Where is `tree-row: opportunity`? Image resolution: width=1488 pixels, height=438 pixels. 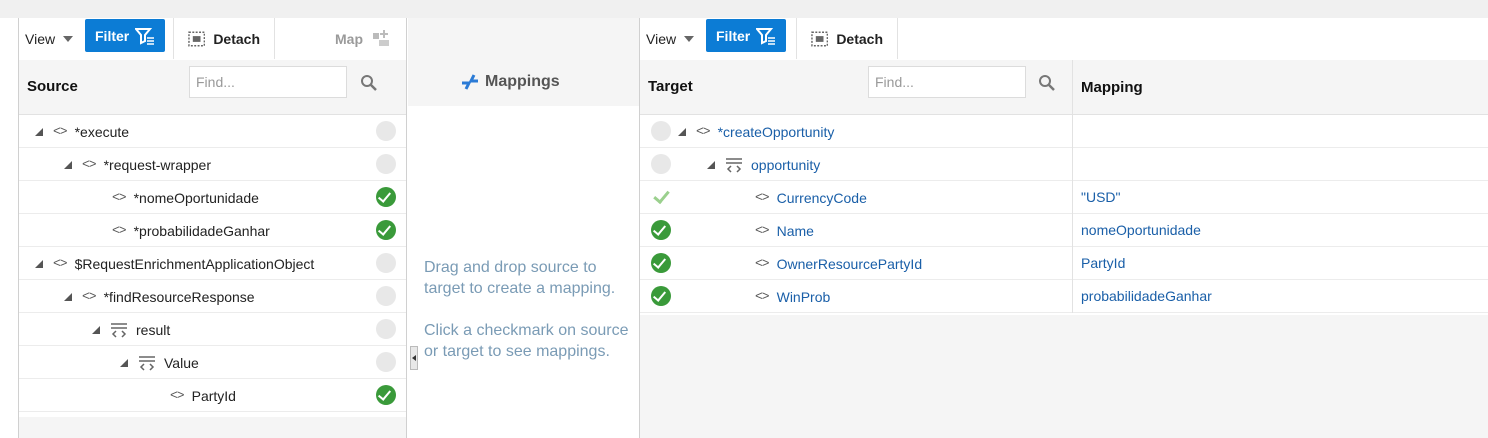
tree-row: opportunity is located at coordinates (1064, 164).